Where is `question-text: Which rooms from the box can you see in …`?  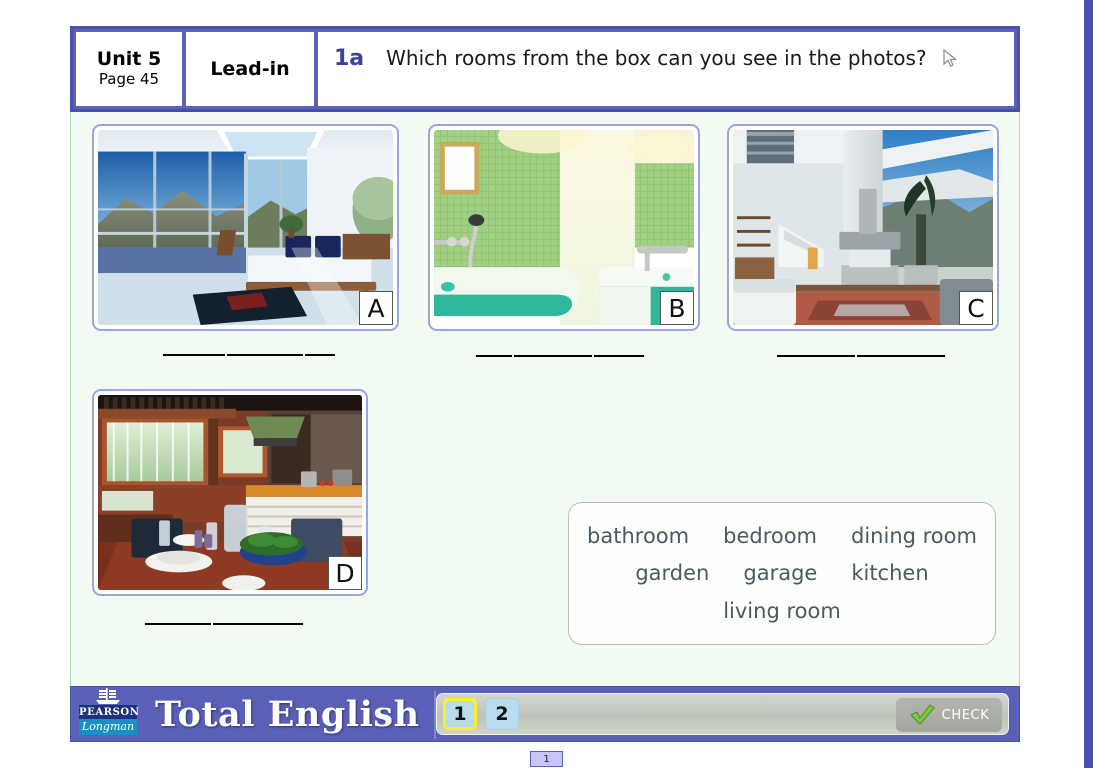
question-text: Which rooms from the box can you see in … is located at coordinates (672, 60).